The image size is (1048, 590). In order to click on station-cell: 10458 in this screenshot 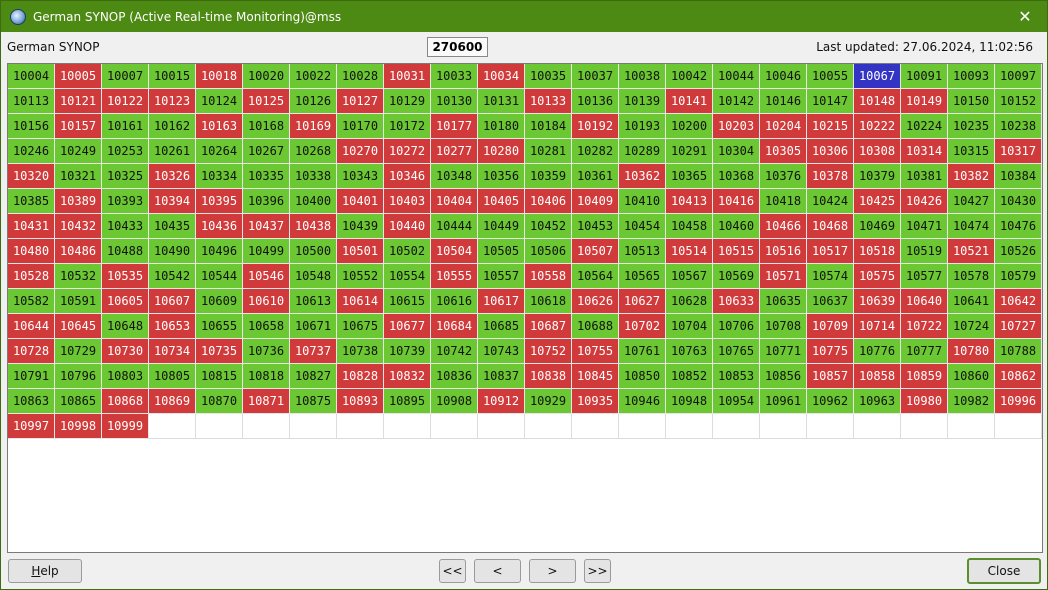, I will do `click(689, 226)`.